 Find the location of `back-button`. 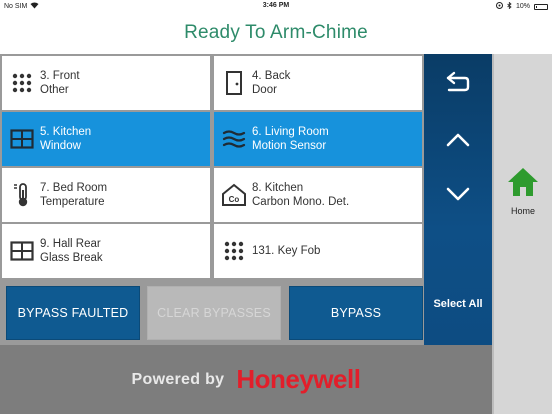

back-button is located at coordinates (458, 84).